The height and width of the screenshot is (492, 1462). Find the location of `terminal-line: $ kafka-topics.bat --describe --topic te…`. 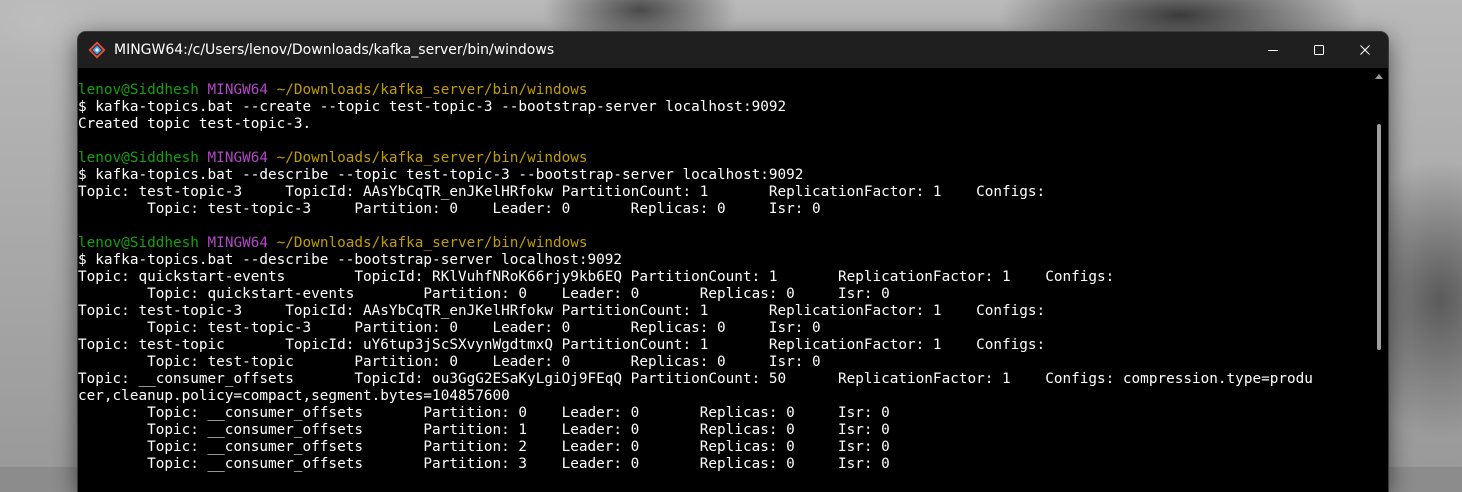

terminal-line: $ kafka-topics.bat --describe --topic te… is located at coordinates (441, 175).